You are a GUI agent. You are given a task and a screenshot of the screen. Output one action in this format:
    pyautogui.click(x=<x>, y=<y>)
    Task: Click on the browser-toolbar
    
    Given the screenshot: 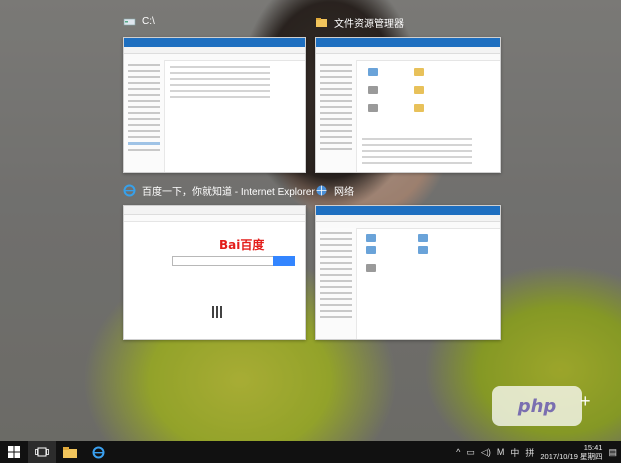 What is the action you would take?
    pyautogui.click(x=214, y=210)
    